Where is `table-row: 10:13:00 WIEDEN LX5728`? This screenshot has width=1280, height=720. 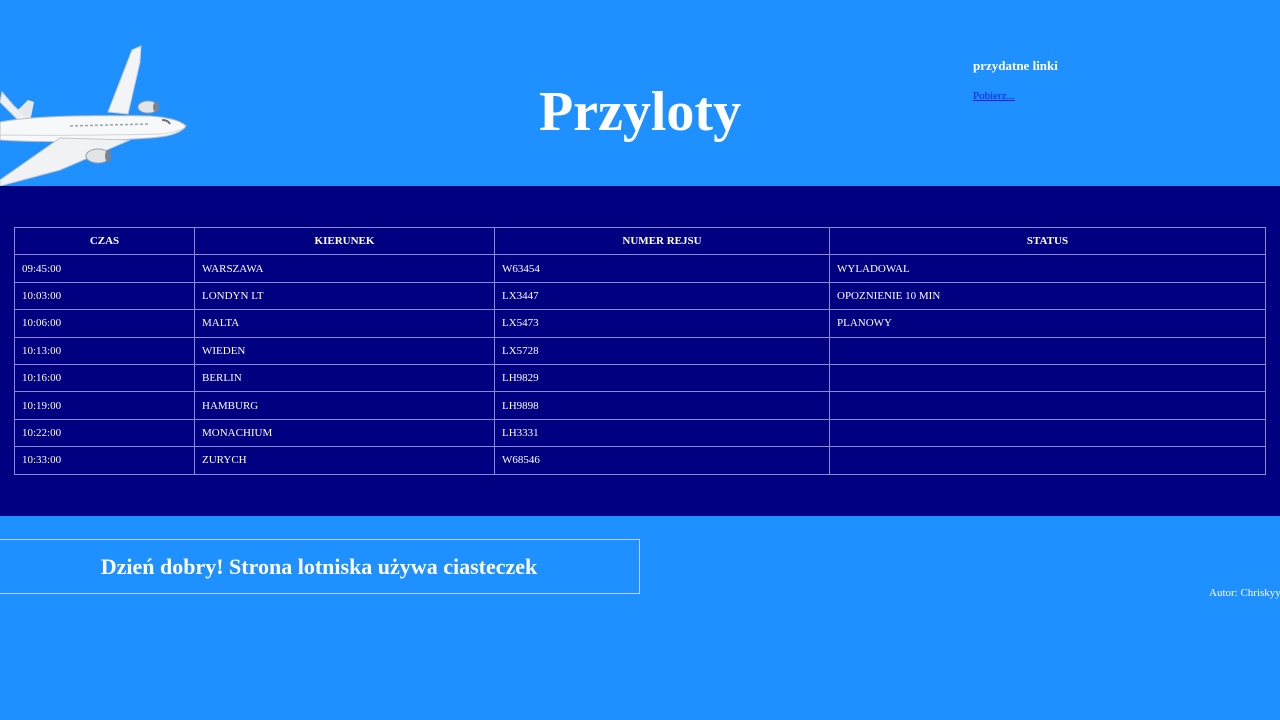
table-row: 10:13:00 WIEDEN LX5728 is located at coordinates (640, 350).